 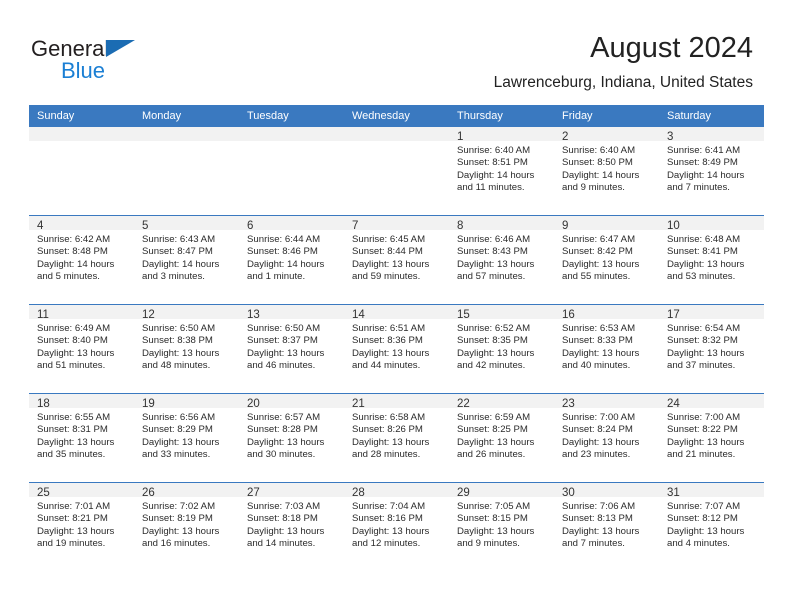 I want to click on daylight-text-line2: and 44 minutes., so click(x=386, y=365).